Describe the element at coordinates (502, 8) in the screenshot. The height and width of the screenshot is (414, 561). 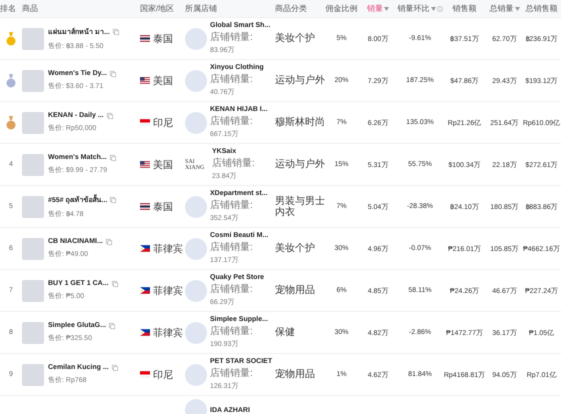
I see `column-header: 总销量` at that location.